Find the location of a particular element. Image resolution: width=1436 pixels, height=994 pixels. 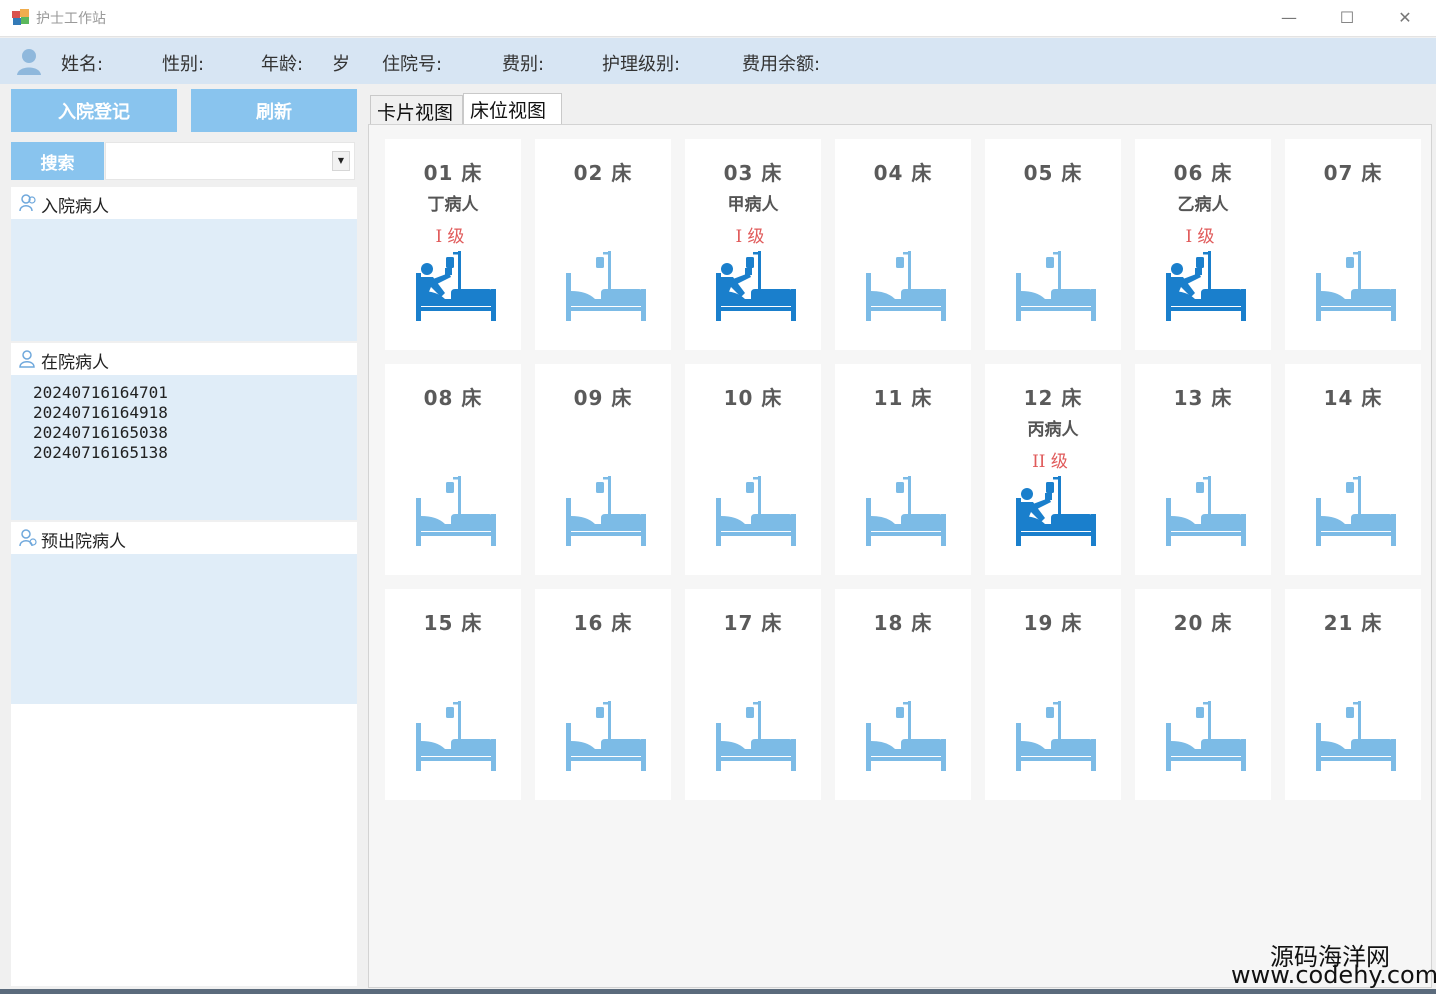

patient-name: 丁病人 is located at coordinates (453, 205).